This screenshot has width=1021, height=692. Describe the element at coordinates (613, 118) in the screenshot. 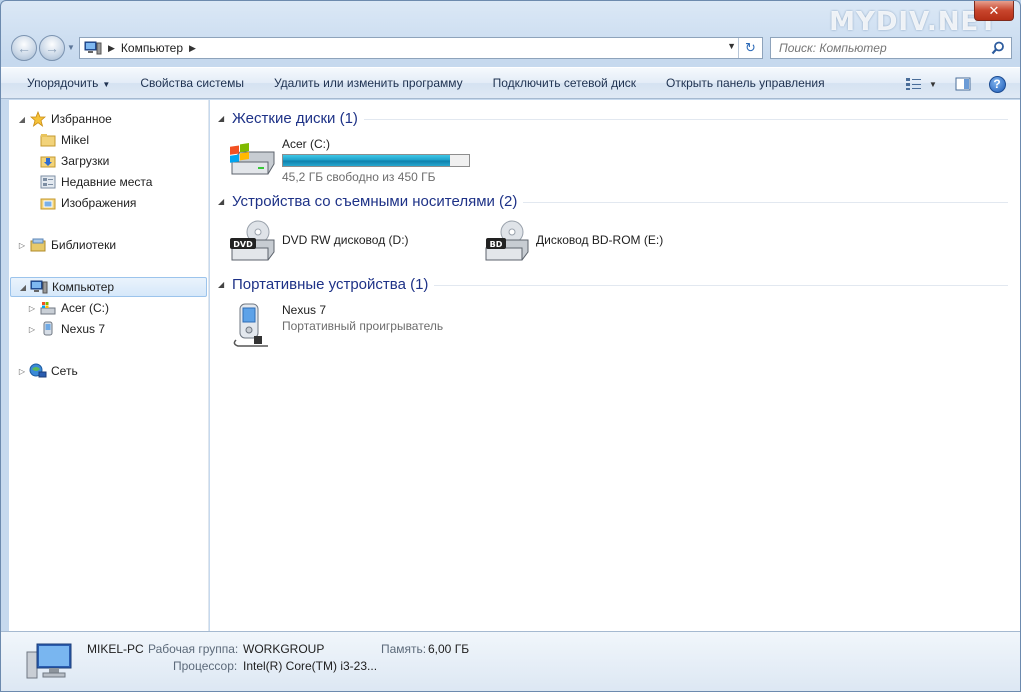

I see `group-header-hard-drives: ◢ Жесткие диски (1)` at that location.